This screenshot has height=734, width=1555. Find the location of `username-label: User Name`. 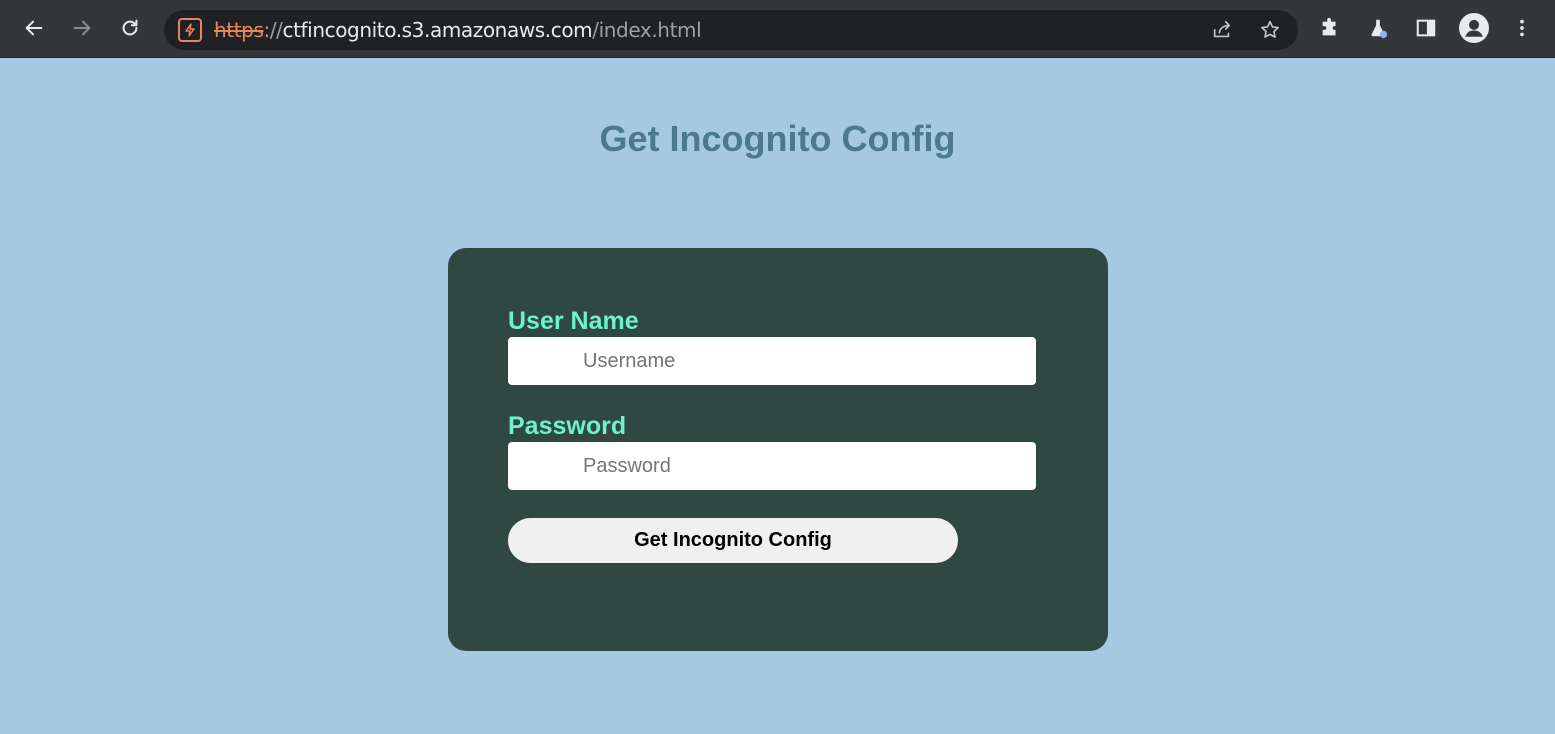

username-label: User Name is located at coordinates (573, 321).